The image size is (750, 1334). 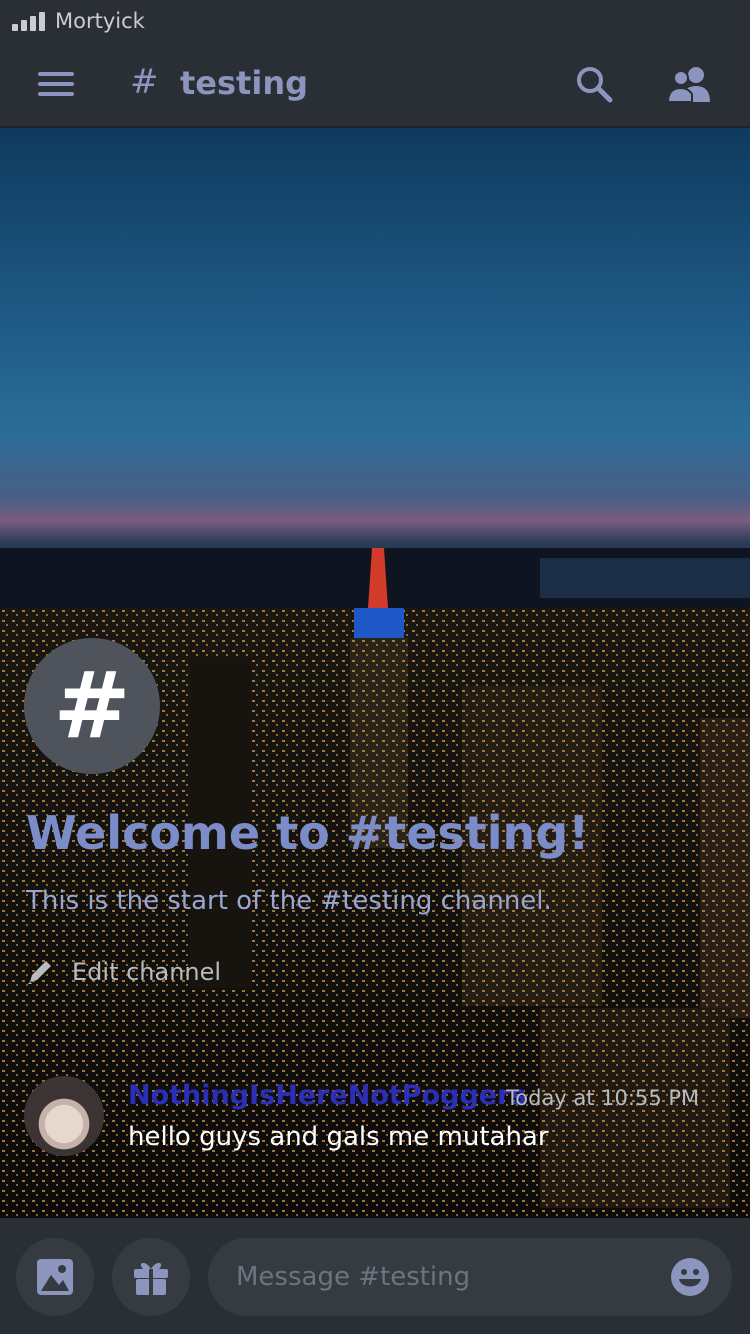 What do you see at coordinates (327, 1095) in the screenshot?
I see `message-author: NothingIsHereNotPoggers` at bounding box center [327, 1095].